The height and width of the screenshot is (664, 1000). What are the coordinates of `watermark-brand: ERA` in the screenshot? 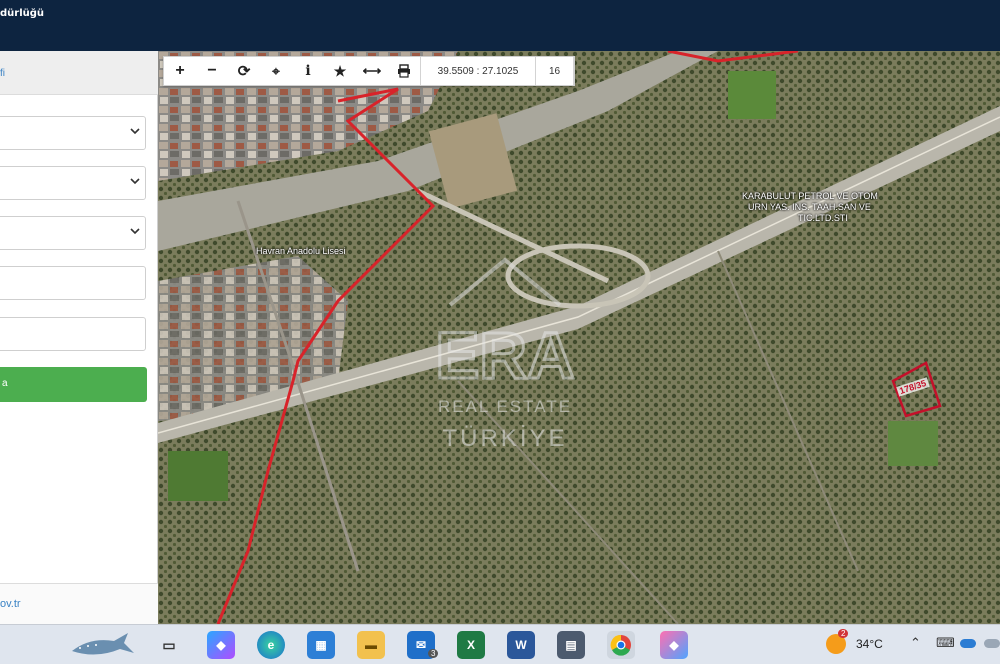 It's located at (504, 355).